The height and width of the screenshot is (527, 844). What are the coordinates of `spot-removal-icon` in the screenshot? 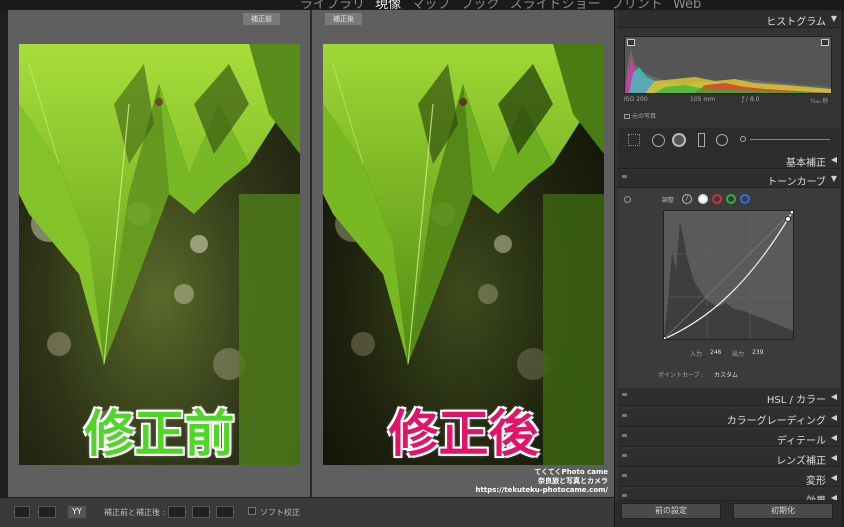 It's located at (658, 140).